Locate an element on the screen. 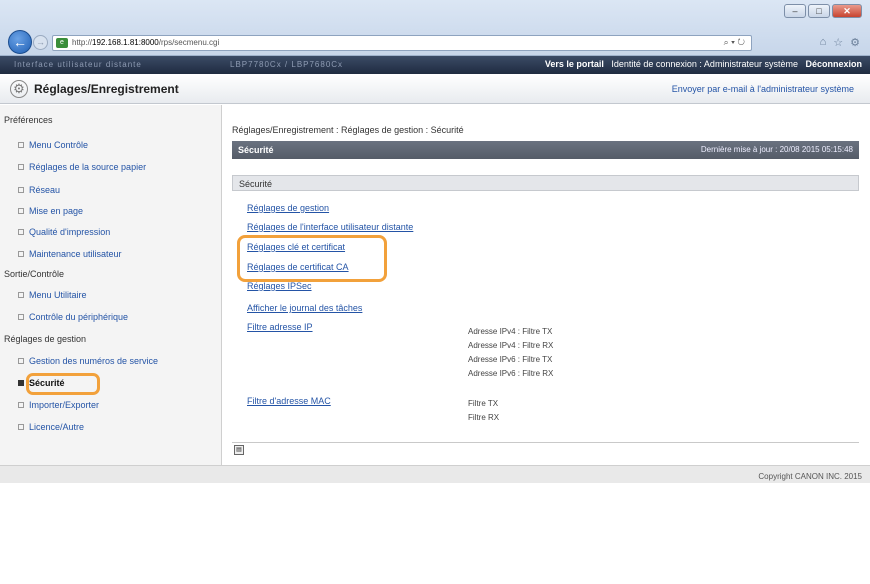  window-controls: – □ ✕ is located at coordinates (823, 11).